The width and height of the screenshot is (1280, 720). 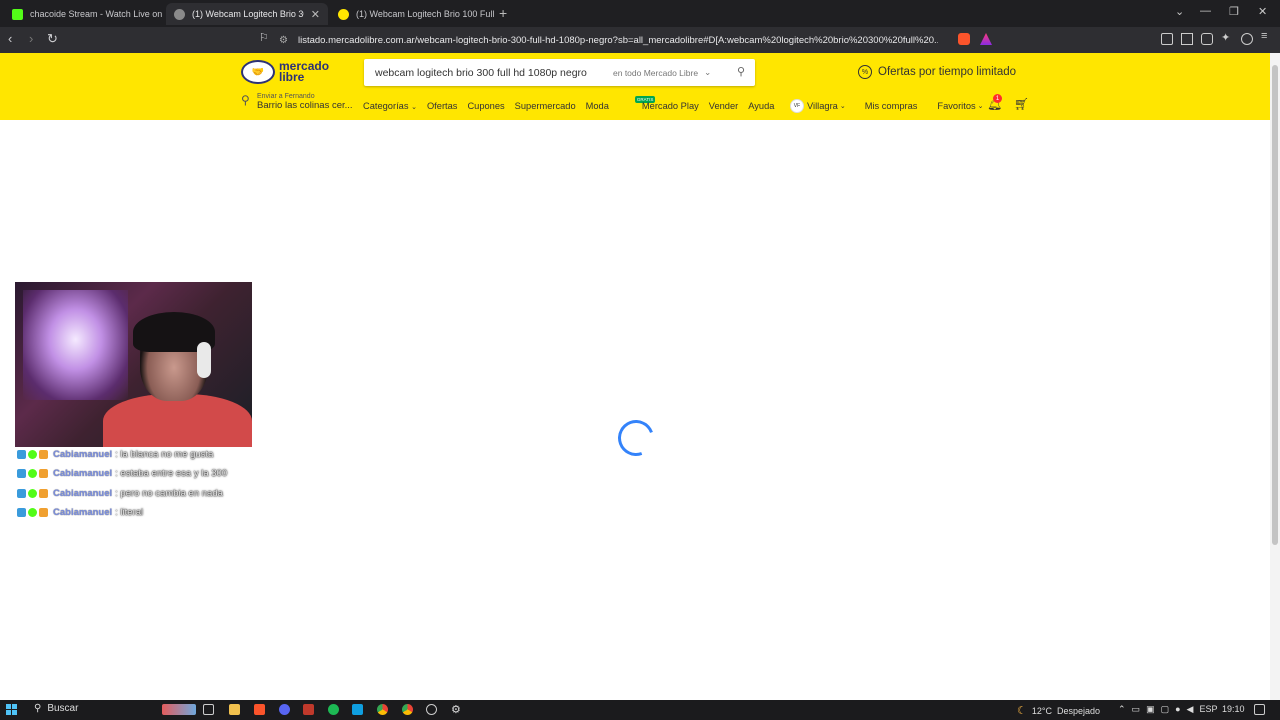 I want to click on mercadolibre-logo: 🤝 mercado libre, so click(x=285, y=72).